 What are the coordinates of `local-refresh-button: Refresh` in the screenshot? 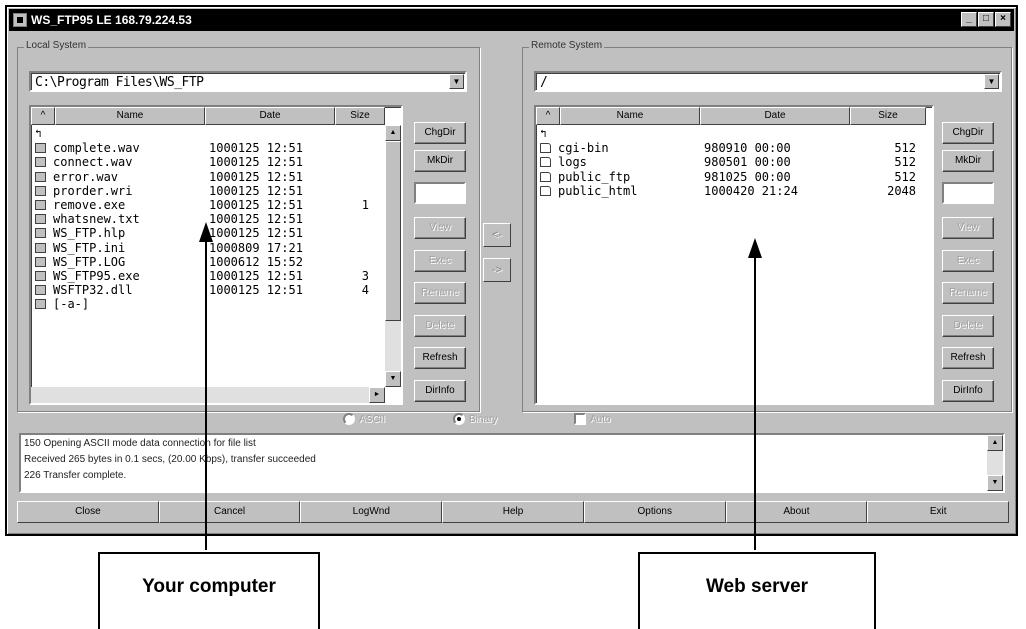 It's located at (440, 358).